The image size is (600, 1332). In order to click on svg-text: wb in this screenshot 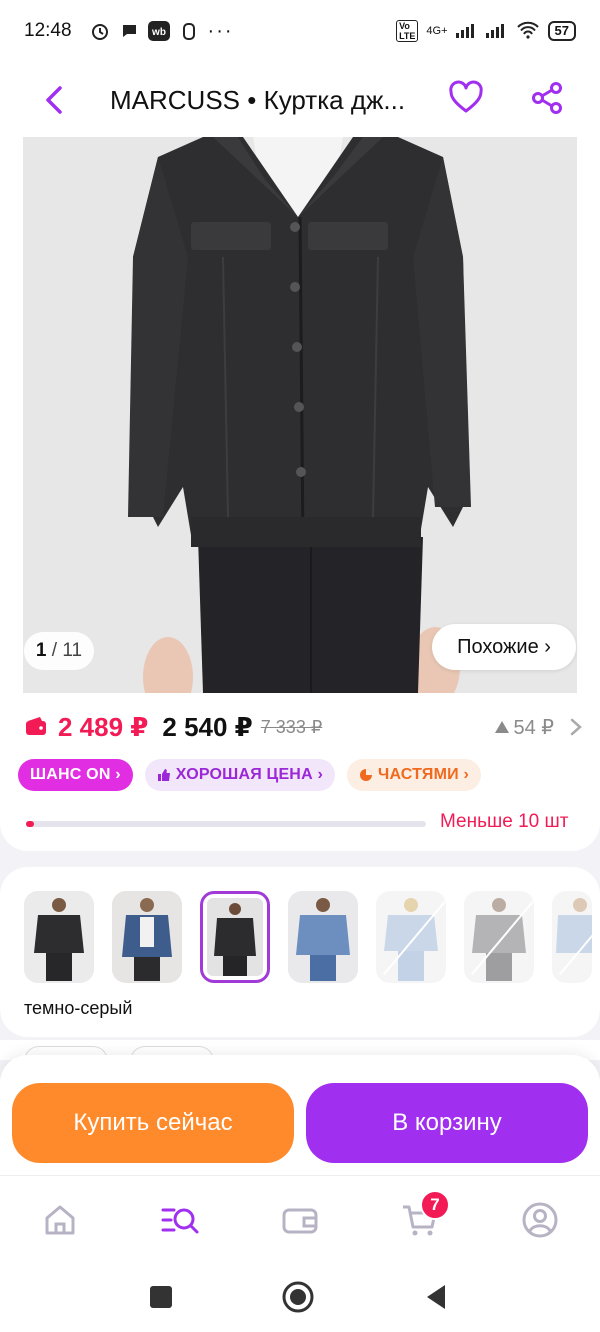, I will do `click(158, 32)`.